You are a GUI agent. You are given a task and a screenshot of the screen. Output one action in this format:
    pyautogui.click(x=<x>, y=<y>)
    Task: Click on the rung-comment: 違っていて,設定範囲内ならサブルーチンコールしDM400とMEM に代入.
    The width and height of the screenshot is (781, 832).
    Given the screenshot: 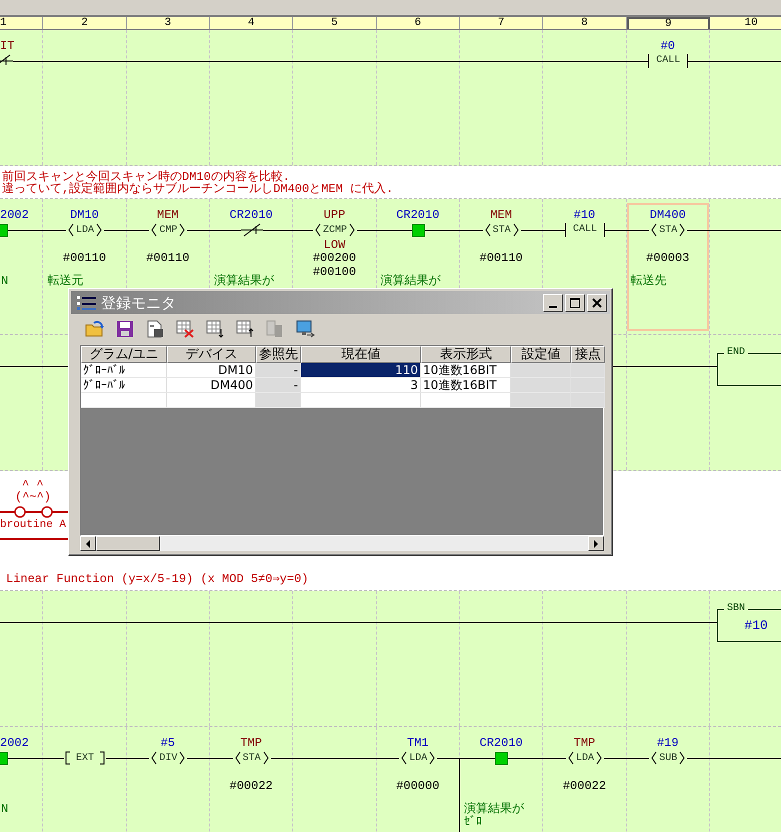 What is the action you would take?
    pyautogui.click(x=198, y=189)
    